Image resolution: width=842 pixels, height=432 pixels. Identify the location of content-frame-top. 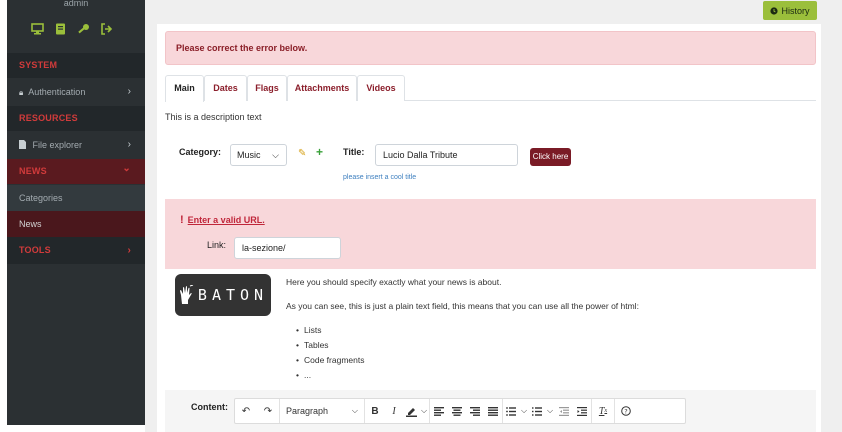
(493, 12).